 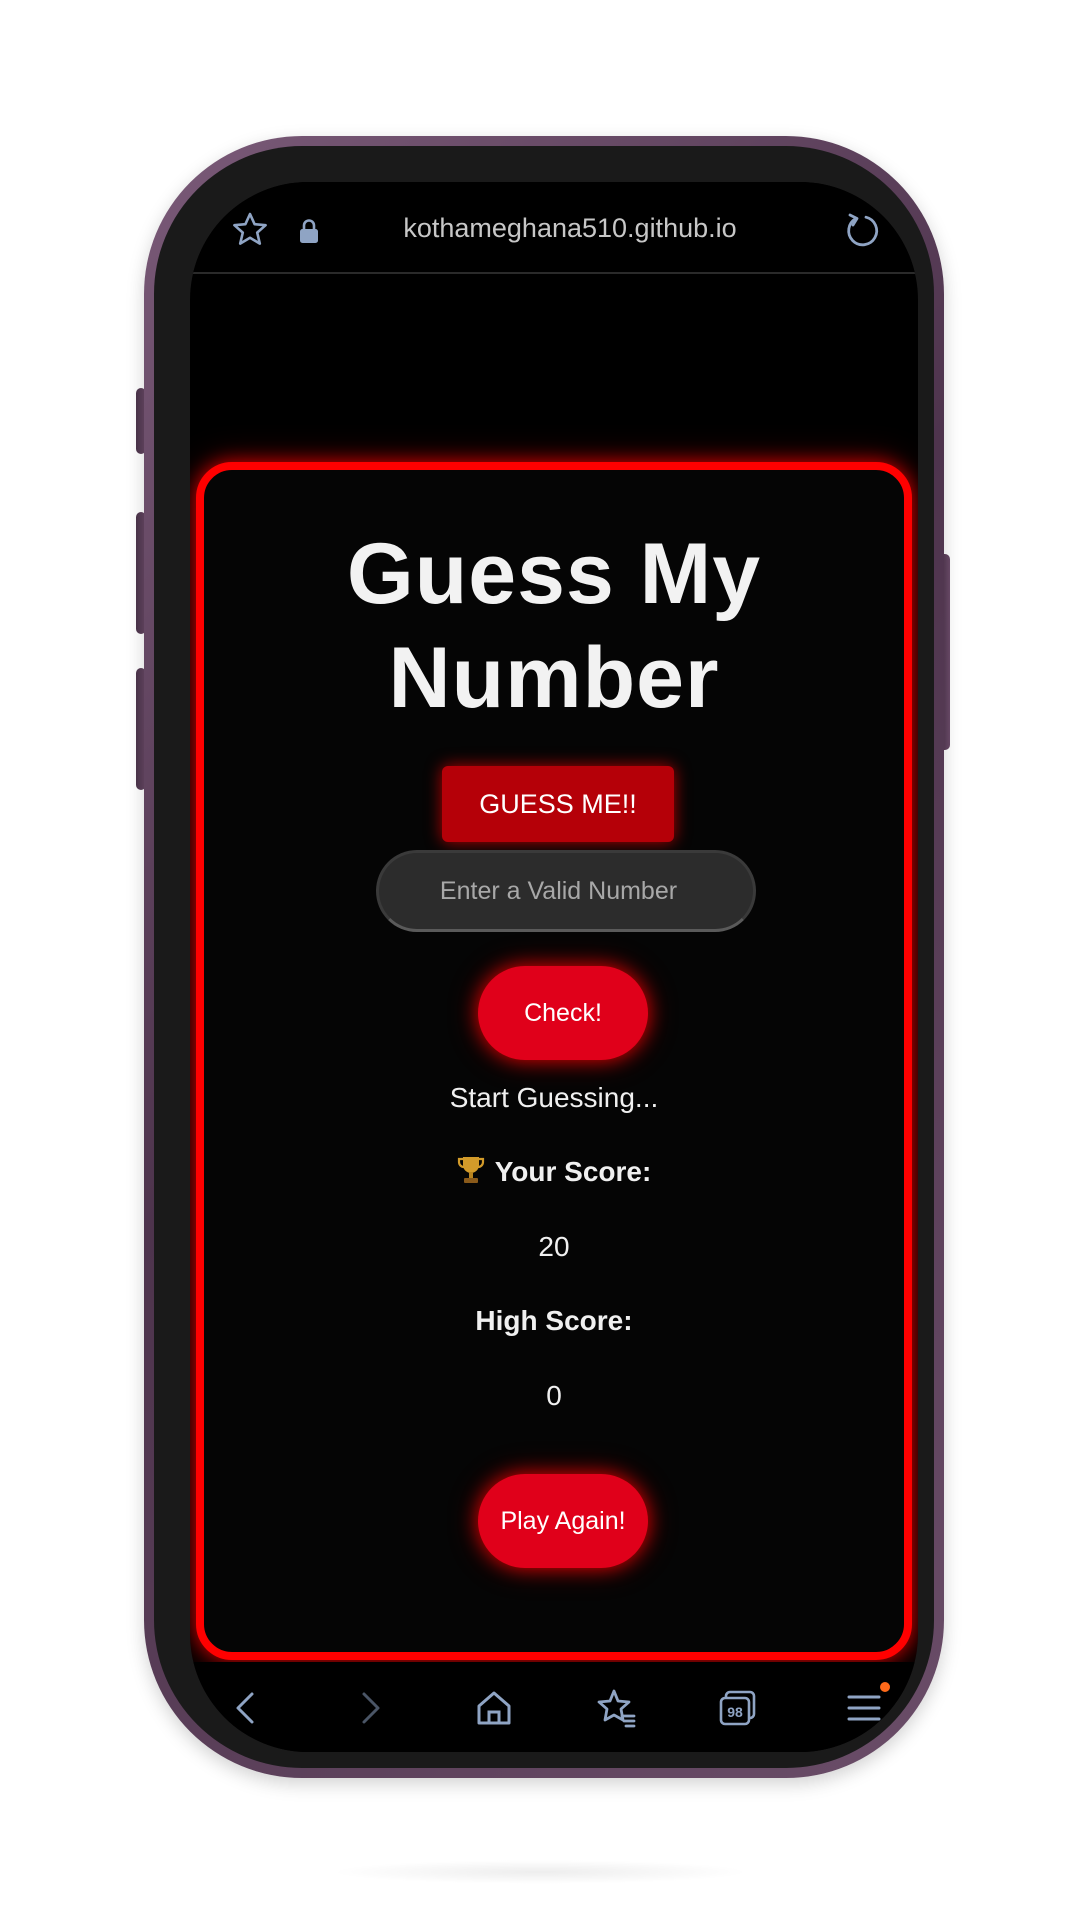 What do you see at coordinates (566, 891) in the screenshot?
I see `guess-input` at bounding box center [566, 891].